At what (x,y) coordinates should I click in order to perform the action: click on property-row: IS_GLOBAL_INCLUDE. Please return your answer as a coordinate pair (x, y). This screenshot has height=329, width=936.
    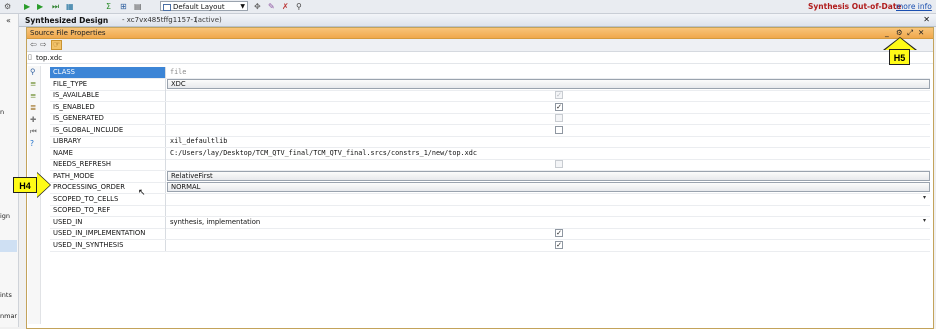
    Looking at the image, I should click on (490, 130).